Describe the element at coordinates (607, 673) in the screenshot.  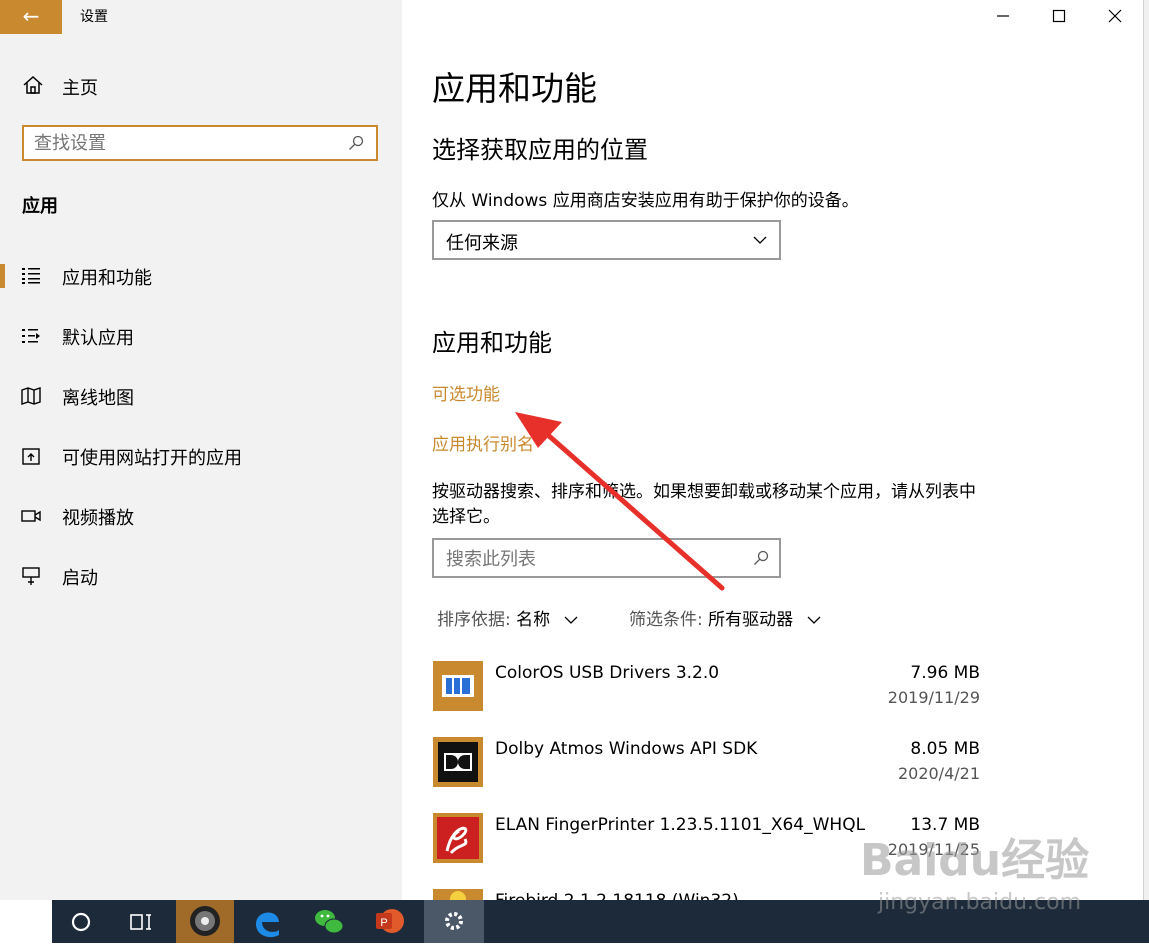
I see `app-name: ColorOS USB Drivers 3.2.0` at that location.